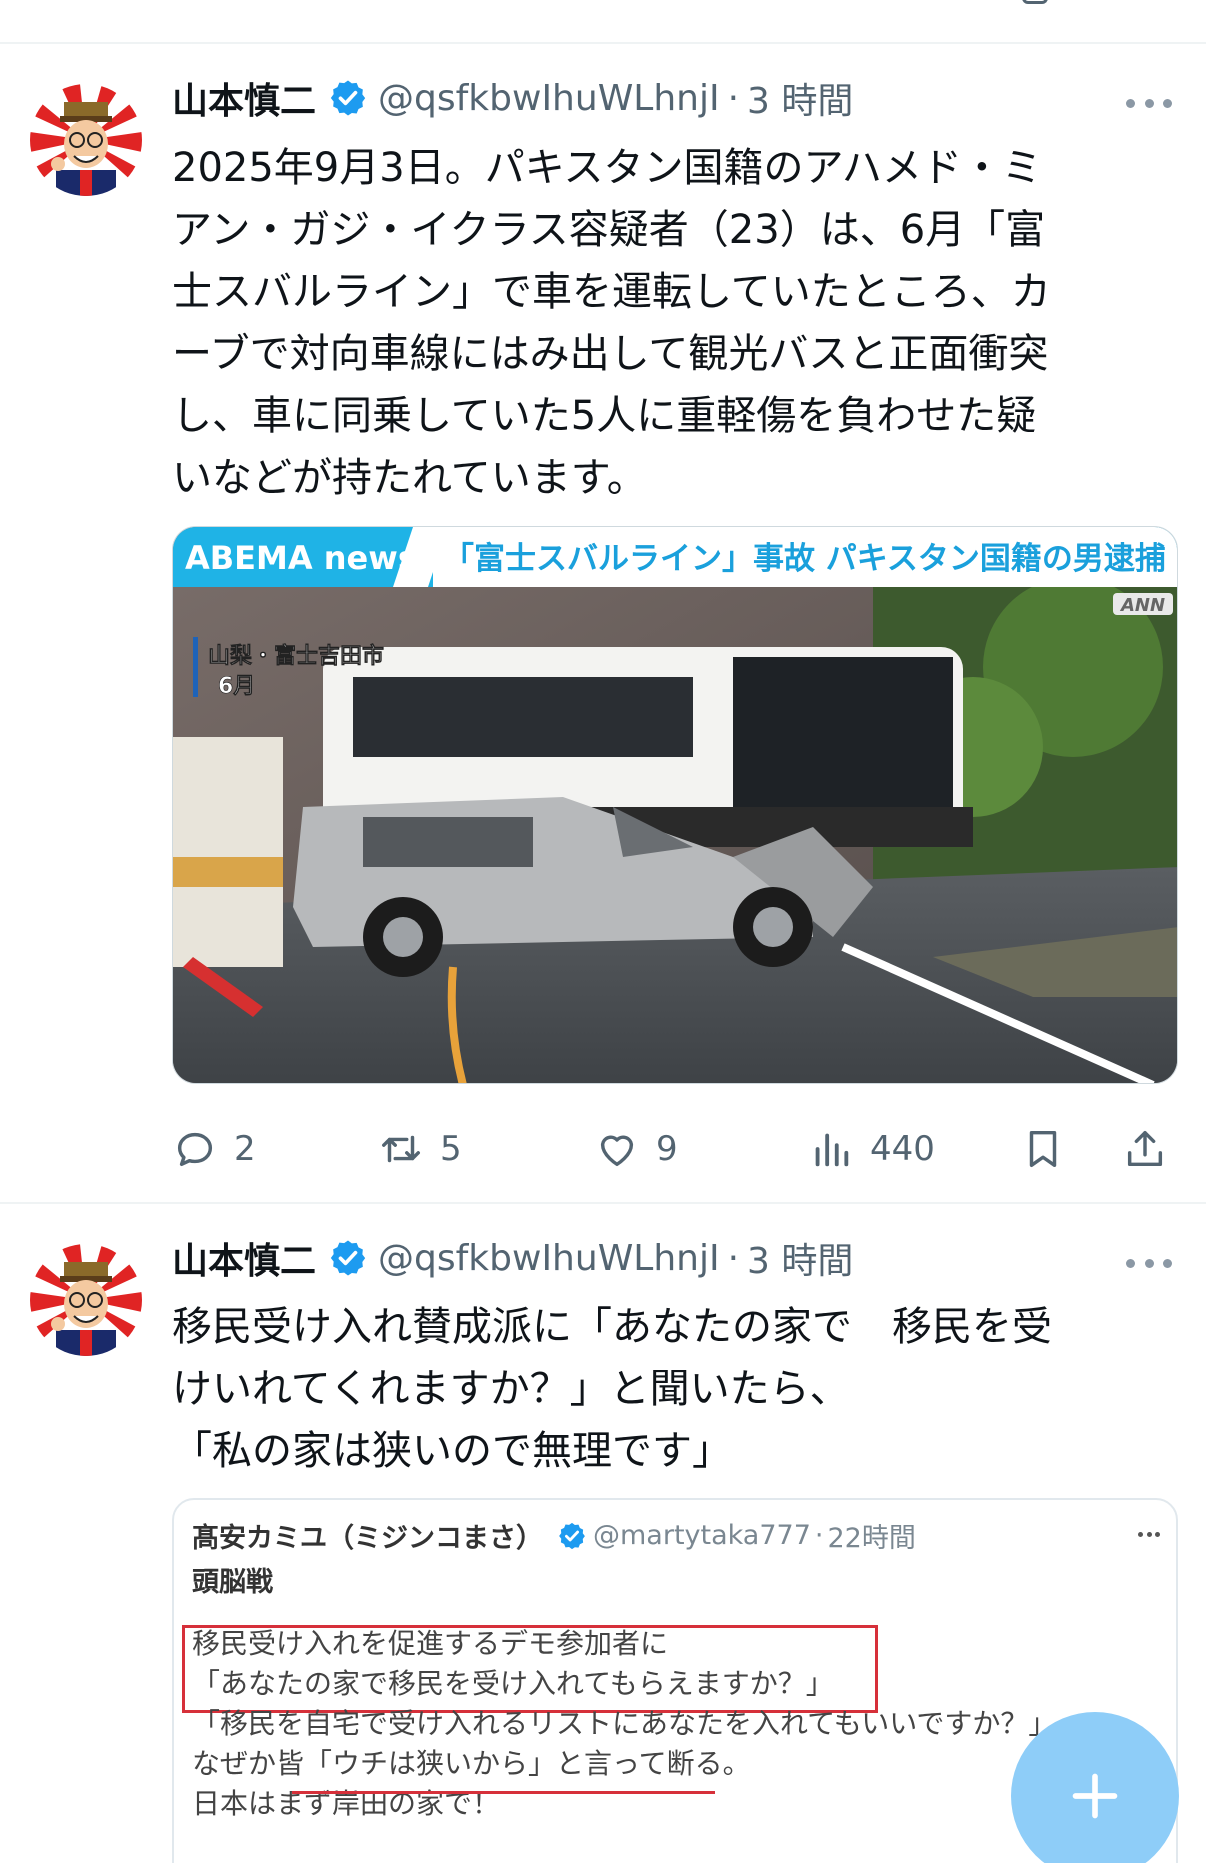  I want to click on partial-action-icon, so click(1035, 2).